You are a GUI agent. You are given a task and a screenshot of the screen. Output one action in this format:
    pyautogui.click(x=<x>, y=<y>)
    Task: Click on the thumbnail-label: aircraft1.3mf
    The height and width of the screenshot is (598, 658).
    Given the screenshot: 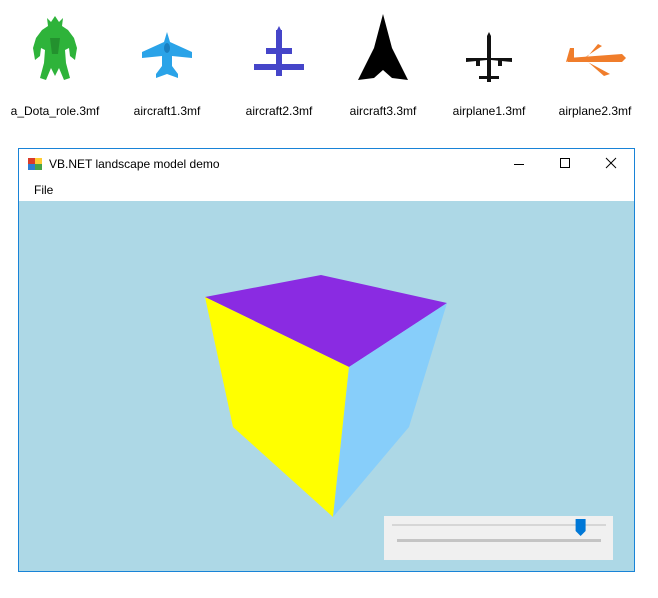 What is the action you would take?
    pyautogui.click(x=167, y=111)
    